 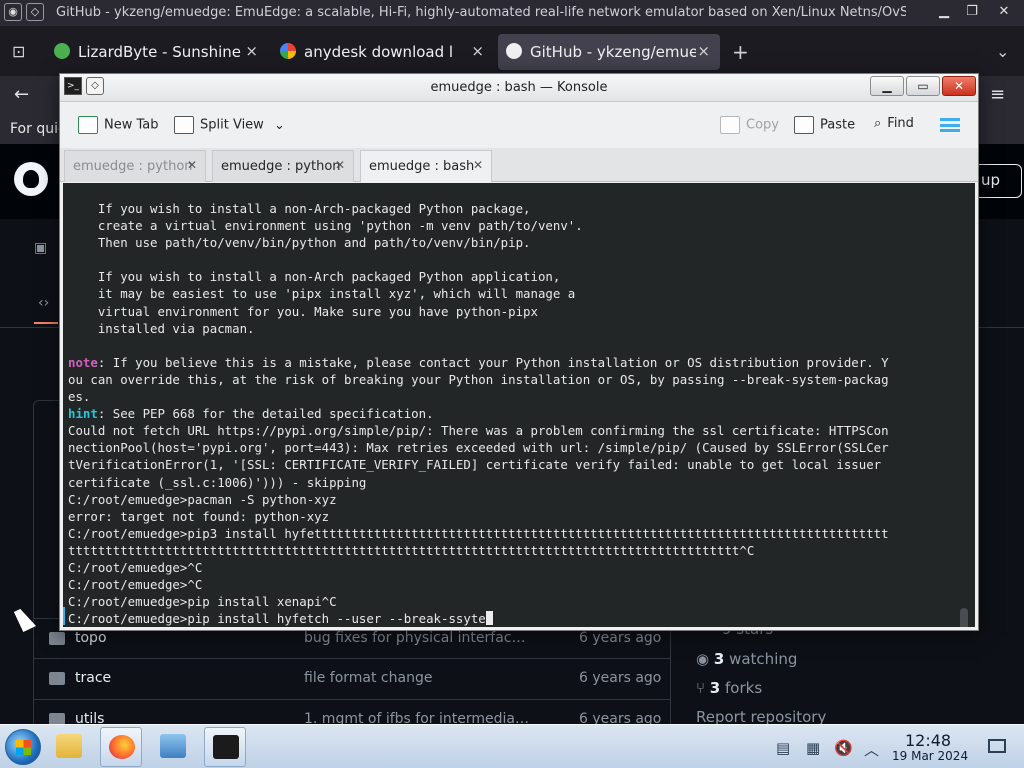 I want to click on tab-label: LizardByte - Sunshine, so click(x=160, y=52).